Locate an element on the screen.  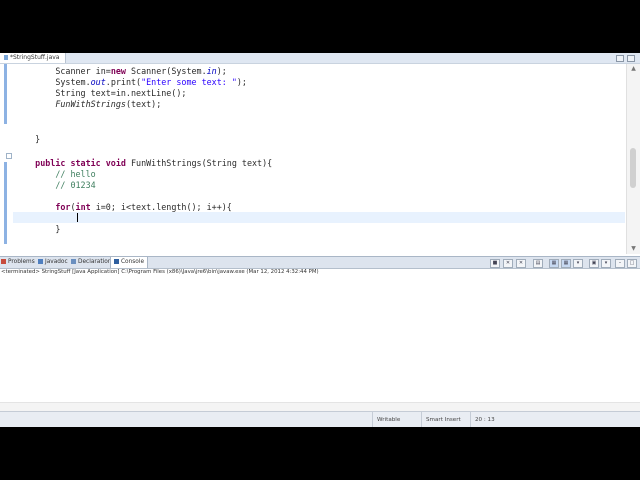
code-line: // 01234 is located at coordinates (55, 185).